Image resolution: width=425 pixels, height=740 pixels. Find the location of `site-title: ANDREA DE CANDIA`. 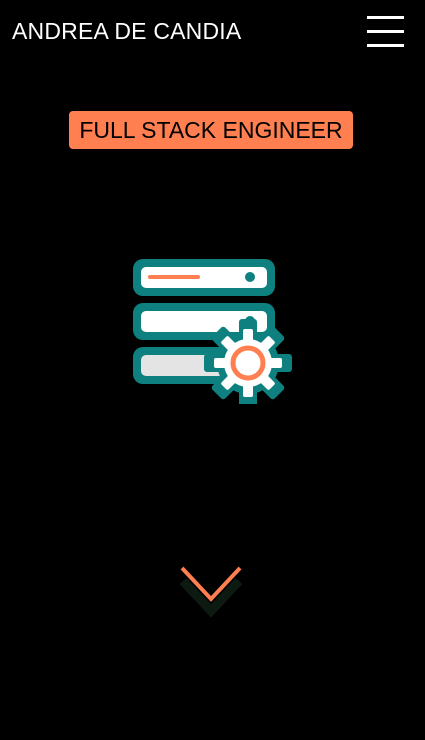

site-title: ANDREA DE CANDIA is located at coordinates (126, 31).